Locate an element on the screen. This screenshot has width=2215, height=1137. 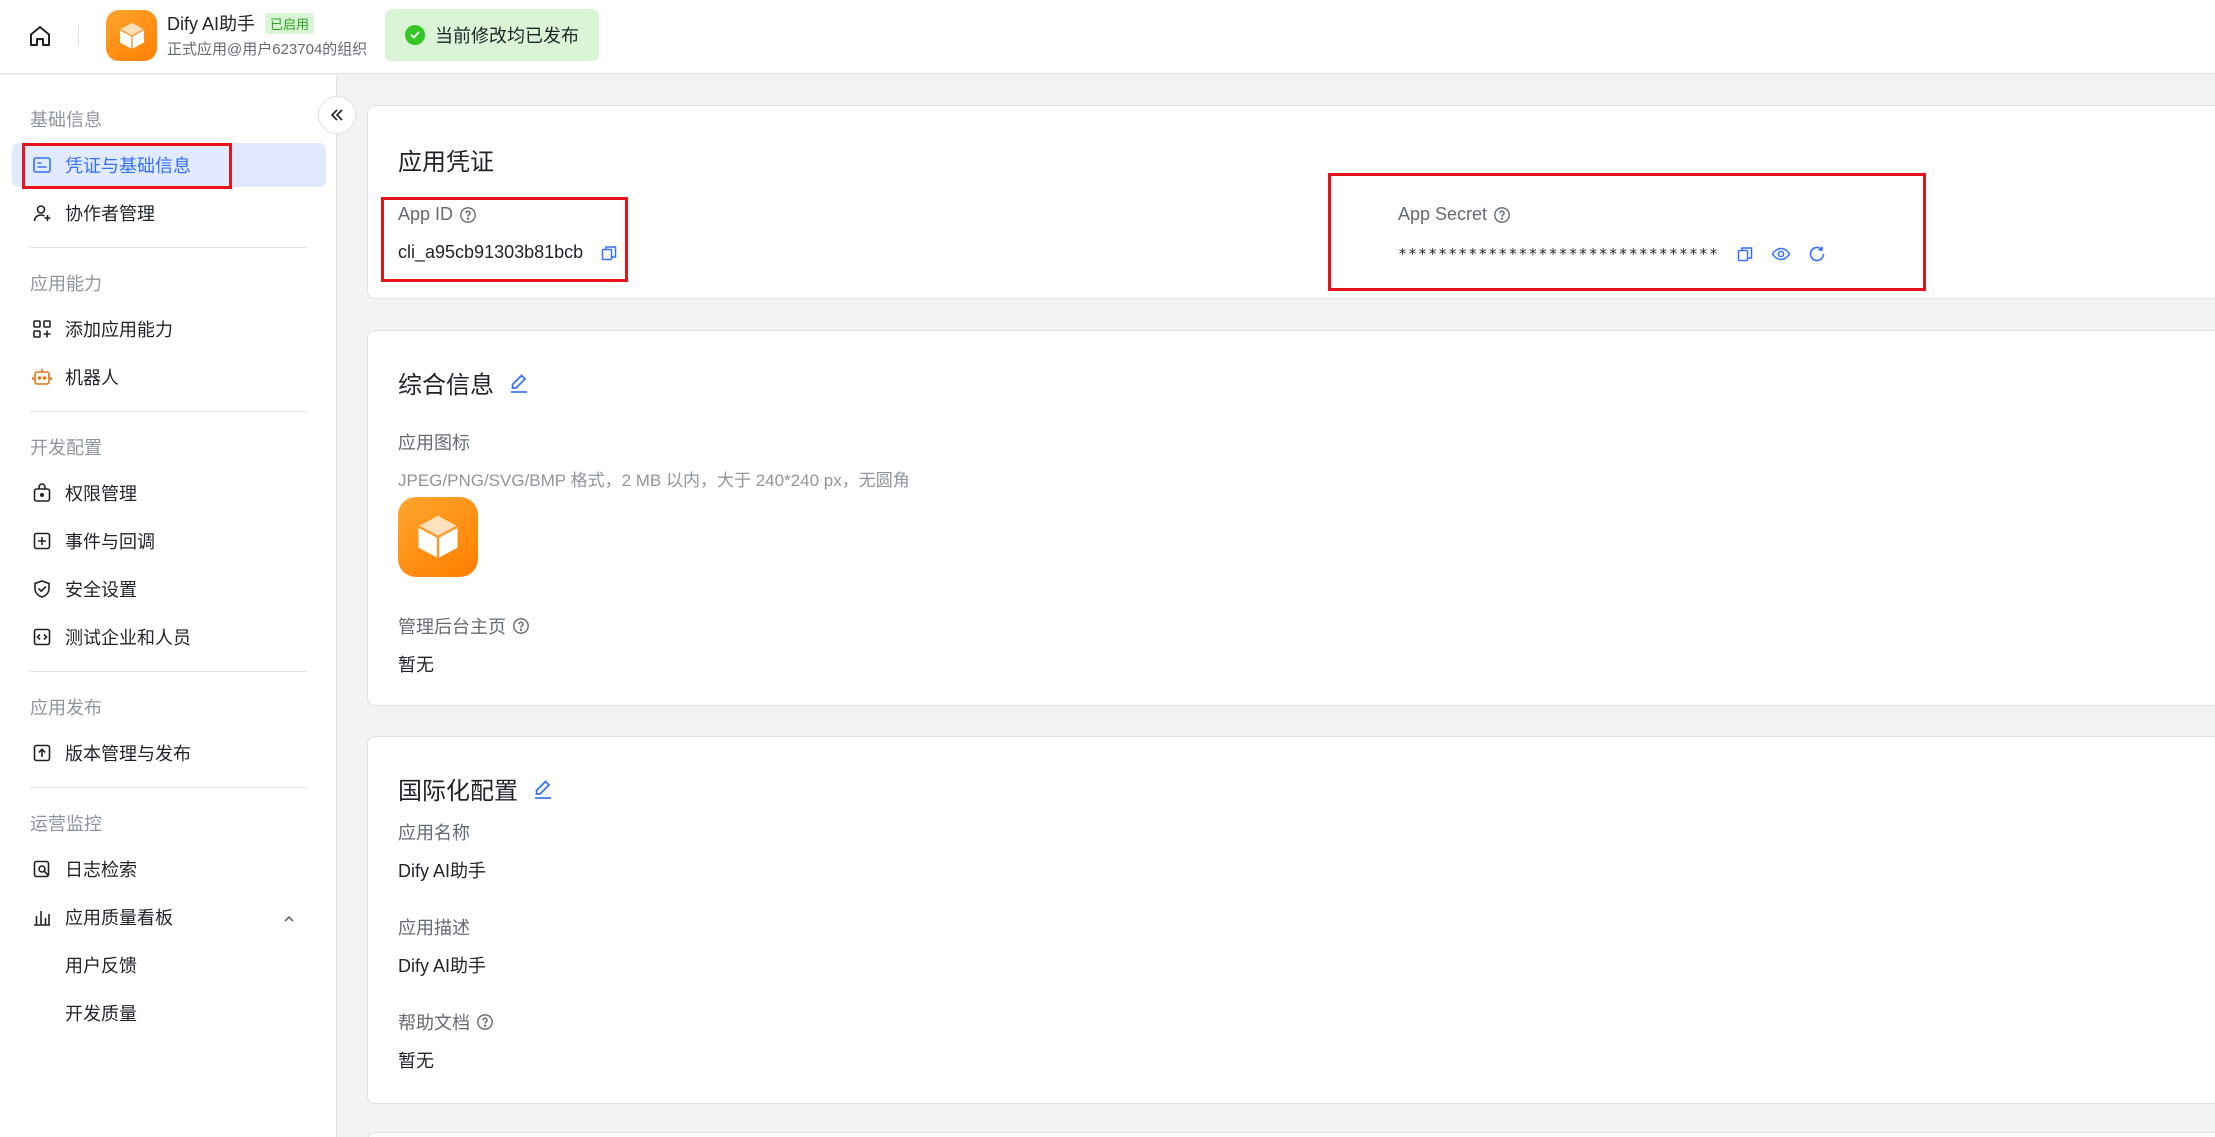
sidebar-item-label: 日志检索 is located at coordinates (101, 870).